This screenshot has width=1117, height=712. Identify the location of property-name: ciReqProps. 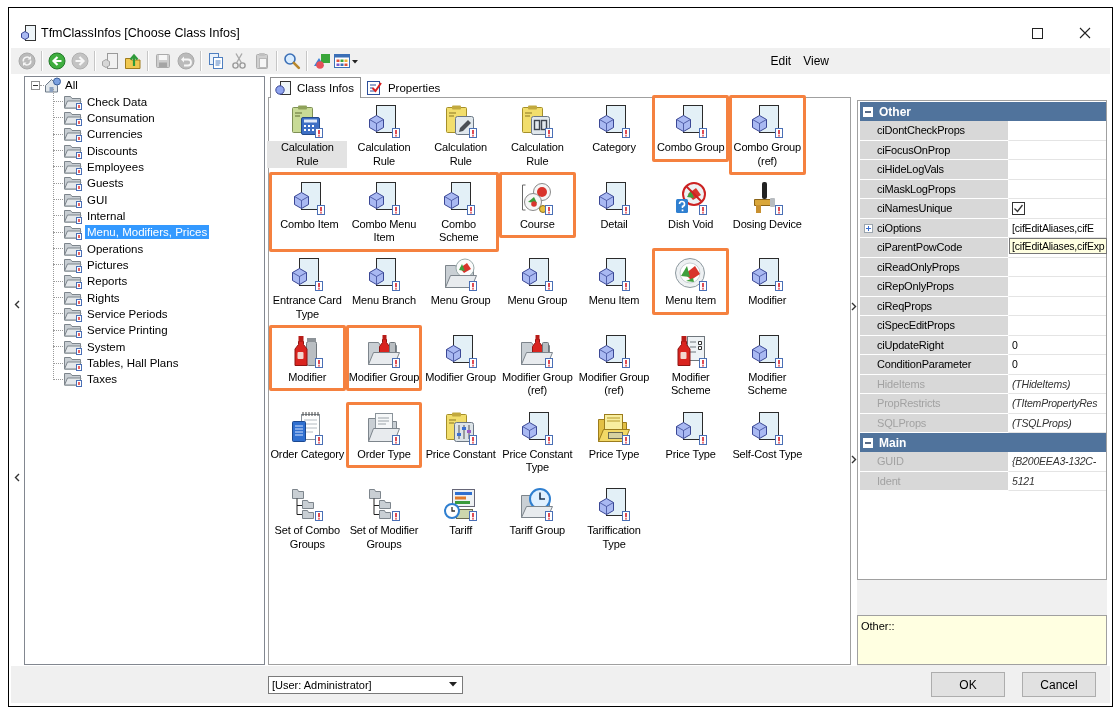
(934, 306).